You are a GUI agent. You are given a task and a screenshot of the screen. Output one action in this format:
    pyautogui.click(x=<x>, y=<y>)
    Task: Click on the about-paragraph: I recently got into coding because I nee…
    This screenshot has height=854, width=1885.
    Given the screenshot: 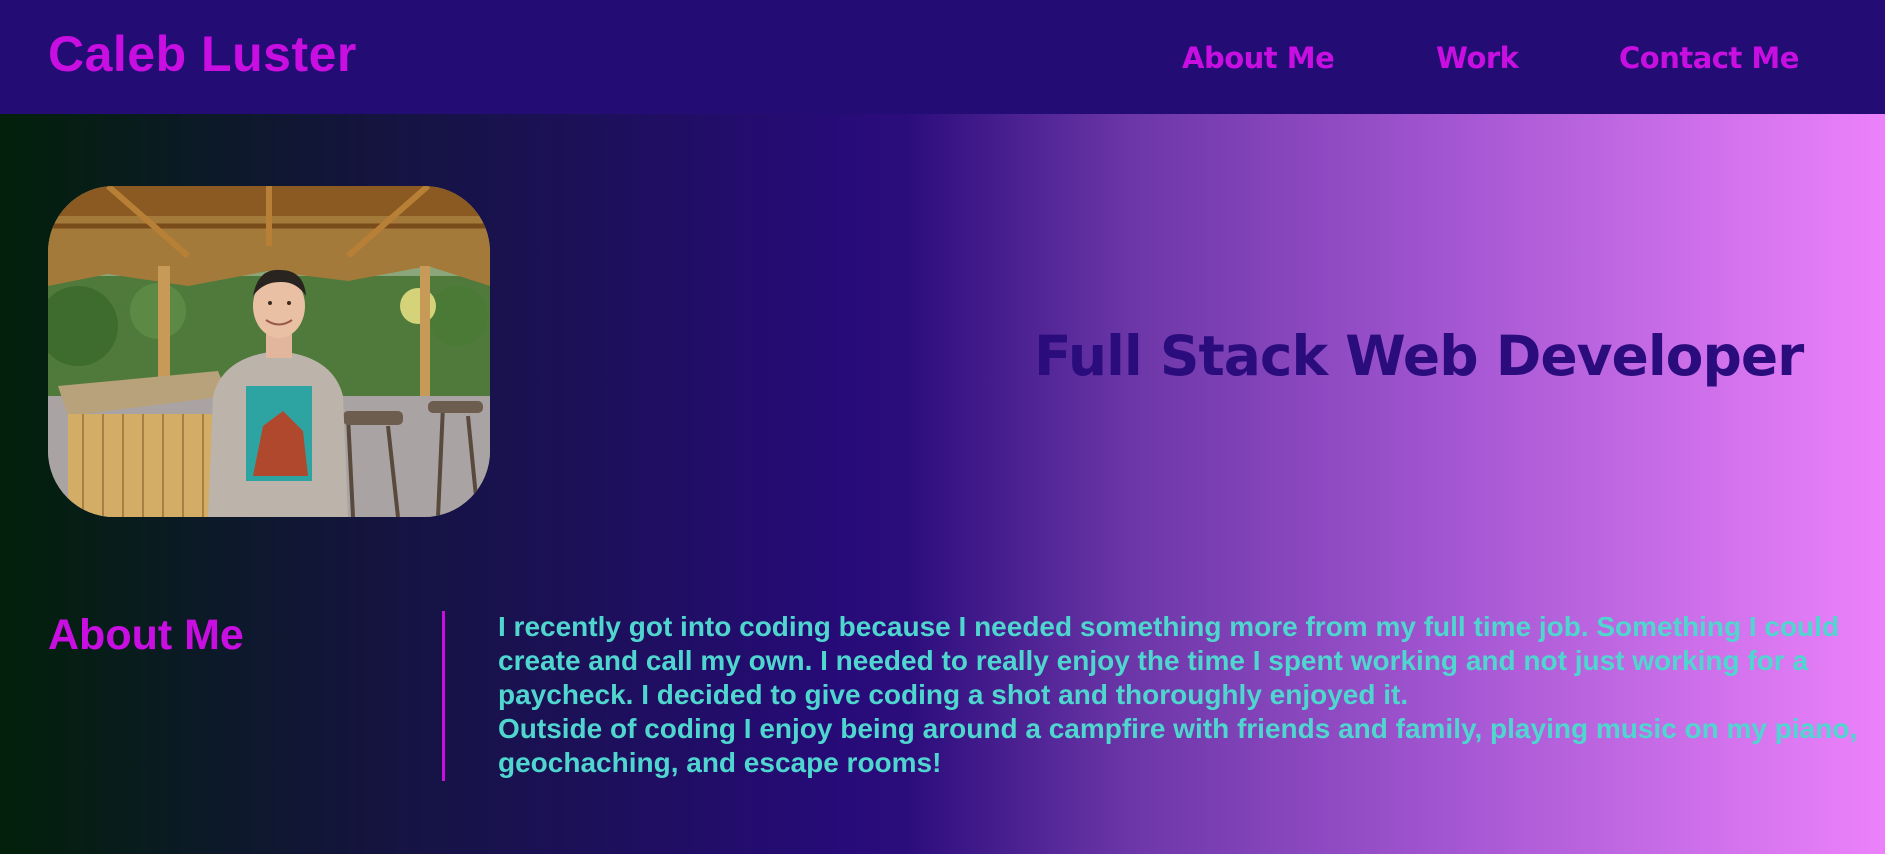 What is the action you would take?
    pyautogui.click(x=1169, y=660)
    